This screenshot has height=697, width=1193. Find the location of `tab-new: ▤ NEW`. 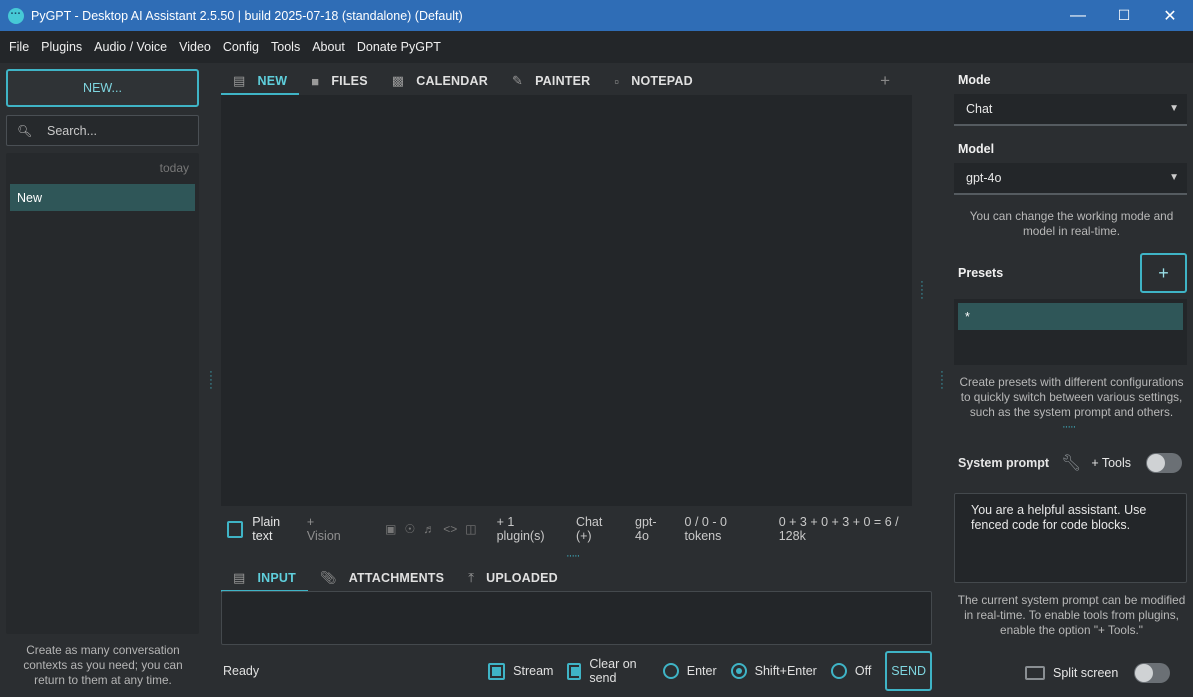

tab-new: ▤ NEW is located at coordinates (260, 81).